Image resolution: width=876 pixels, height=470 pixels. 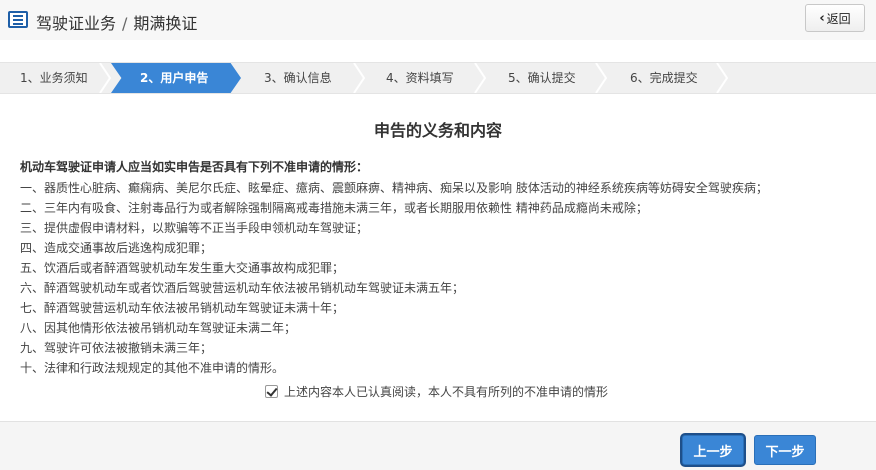 I want to click on list-item: 四、造成交通事故后逃逸构成犯罪；, so click(x=116, y=248).